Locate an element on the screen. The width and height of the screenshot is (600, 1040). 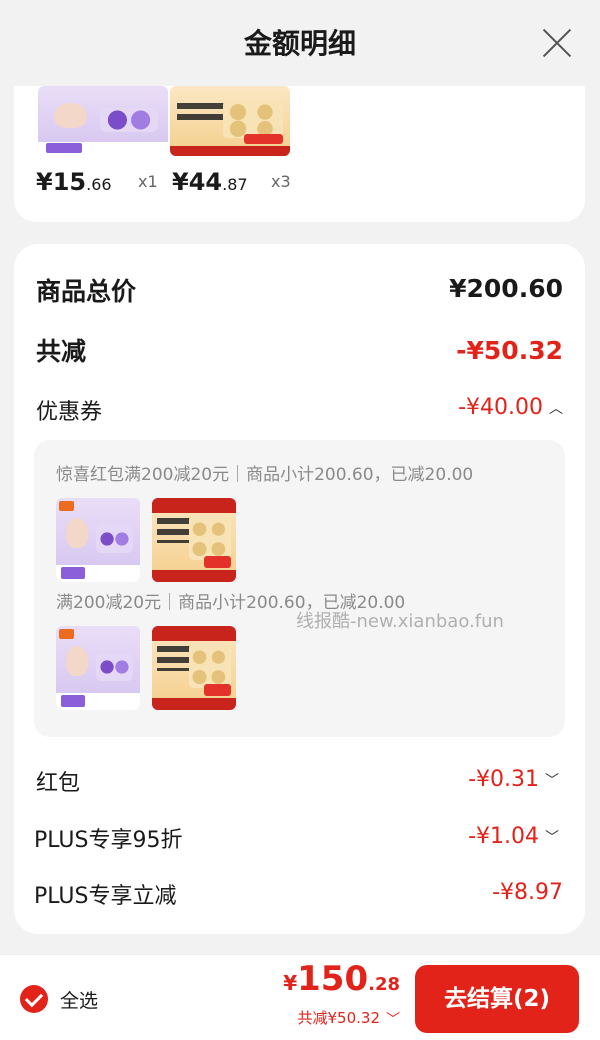
total-label: 商品总价 is located at coordinates (86, 291).